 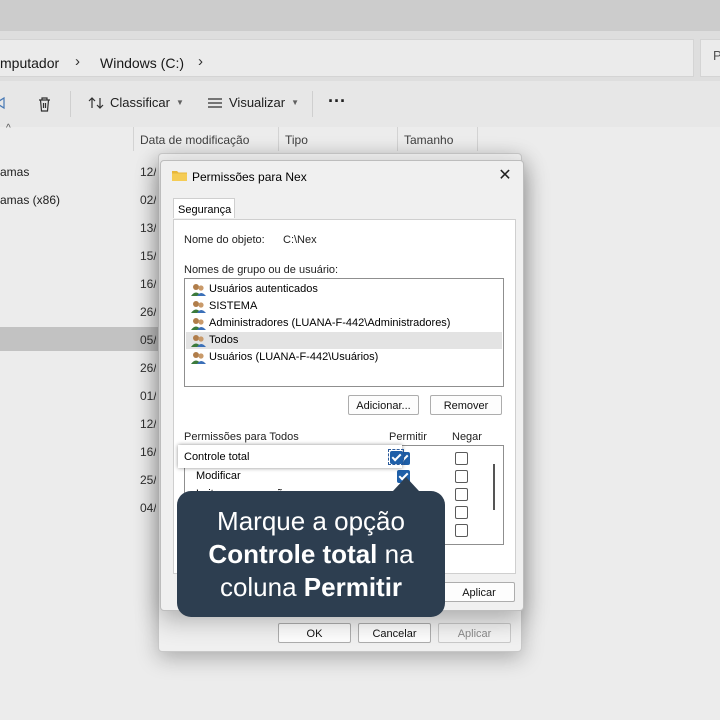 What do you see at coordinates (342, 176) in the screenshot?
I see `dialog-title-bar: Permissões para Nex ✕` at bounding box center [342, 176].